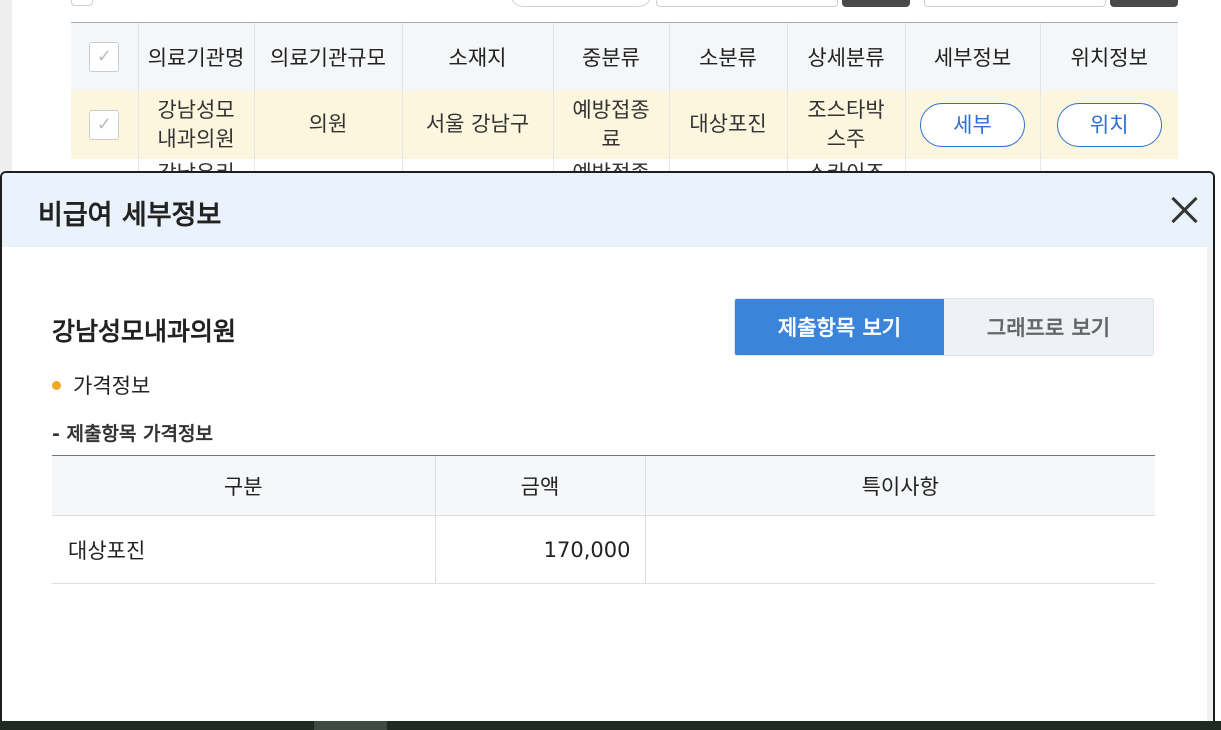 Image resolution: width=1221 pixels, height=730 pixels. I want to click on table-row: 대상포진 170,000, so click(603, 549).